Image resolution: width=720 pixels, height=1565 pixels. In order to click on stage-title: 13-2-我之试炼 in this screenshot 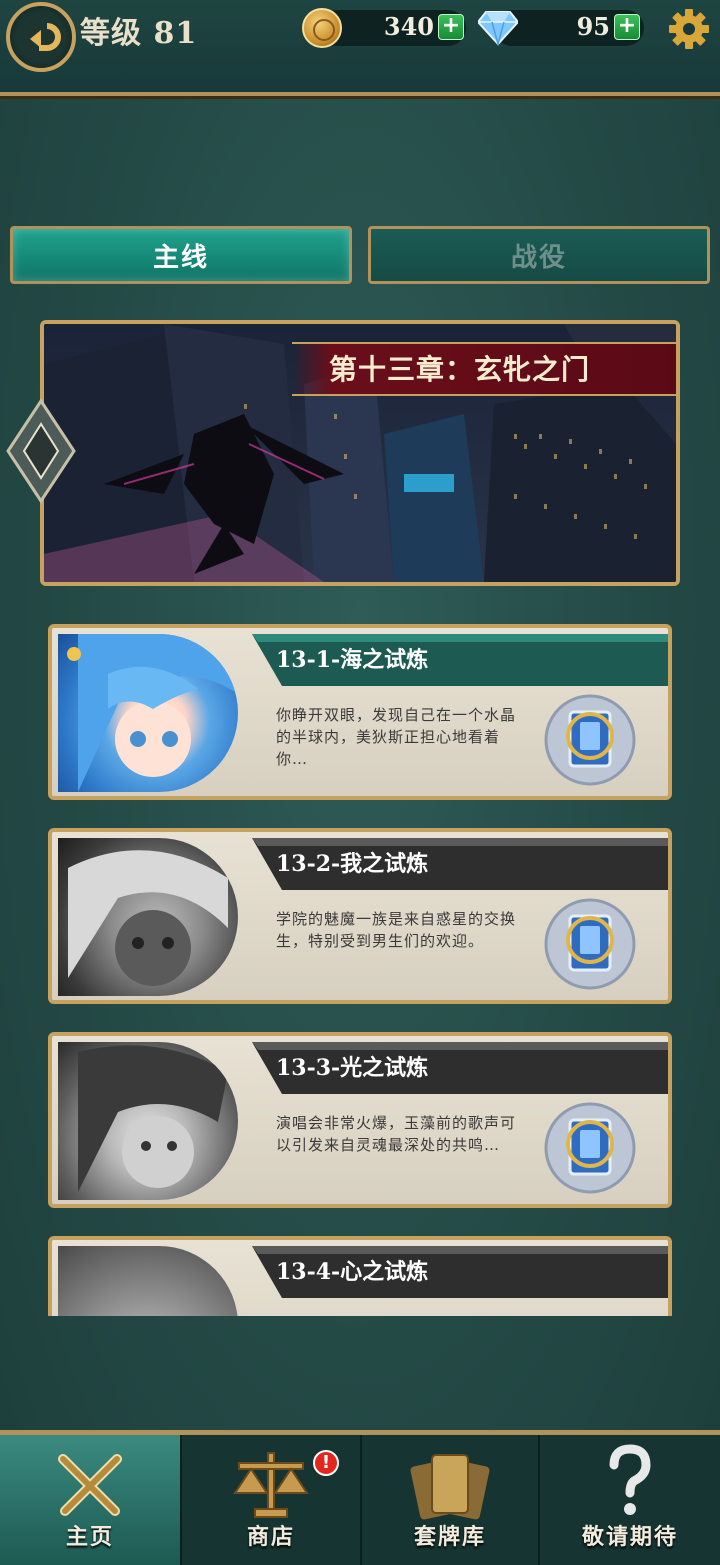, I will do `click(352, 864)`.